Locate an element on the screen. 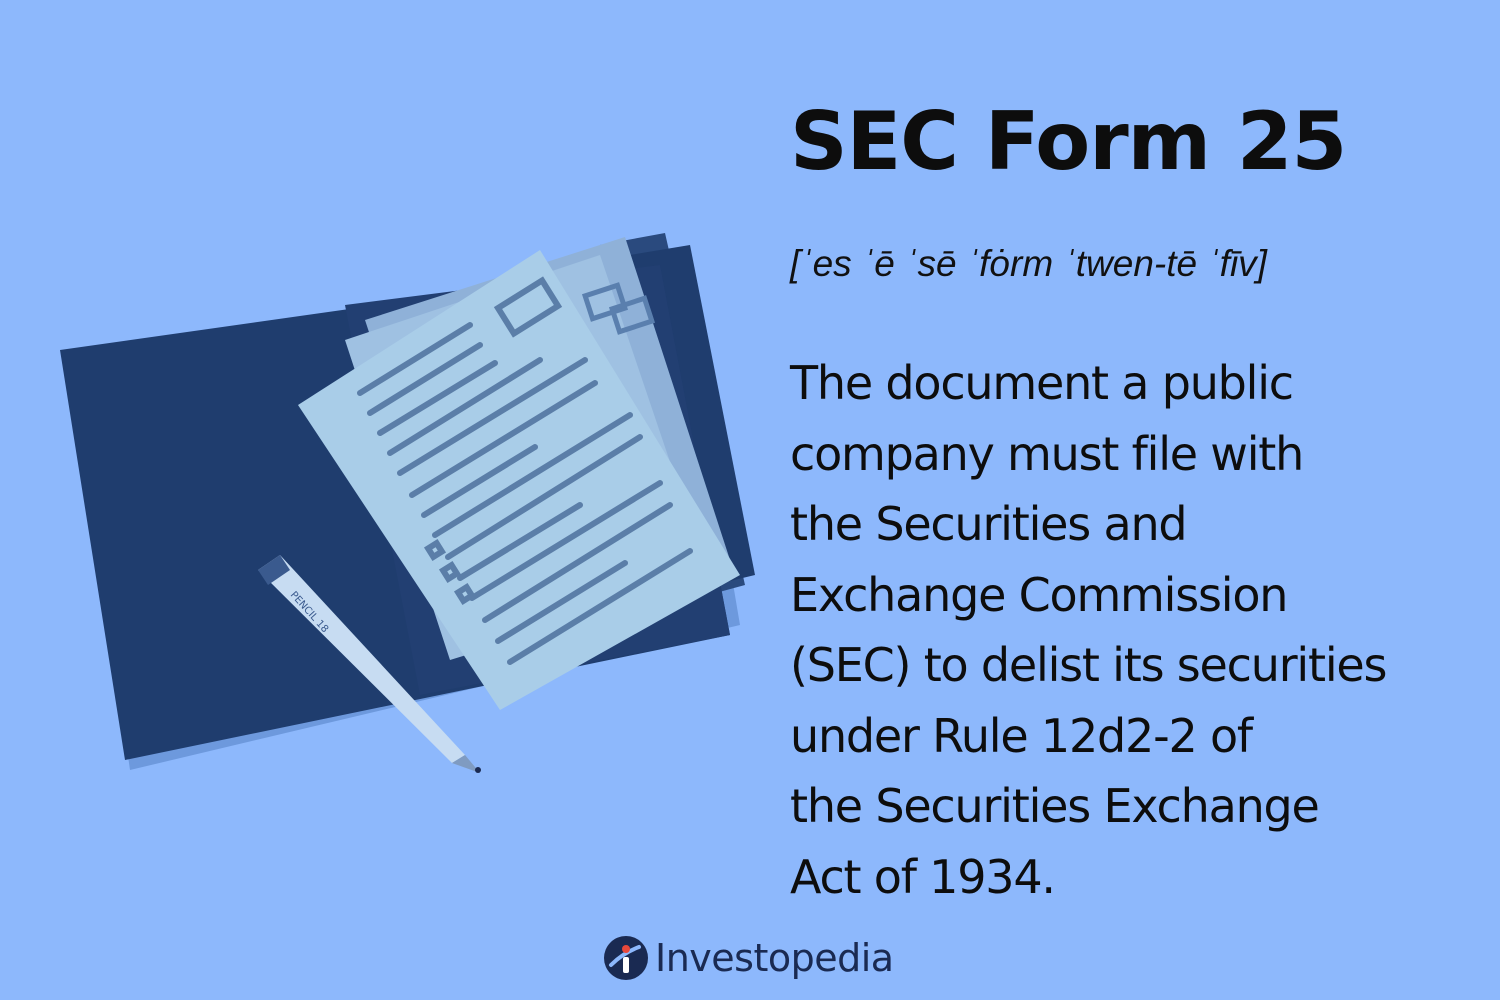 Image resolution: width=1500 pixels, height=1000 pixels. definition-line: Act of 1934. is located at coordinates (923, 876).